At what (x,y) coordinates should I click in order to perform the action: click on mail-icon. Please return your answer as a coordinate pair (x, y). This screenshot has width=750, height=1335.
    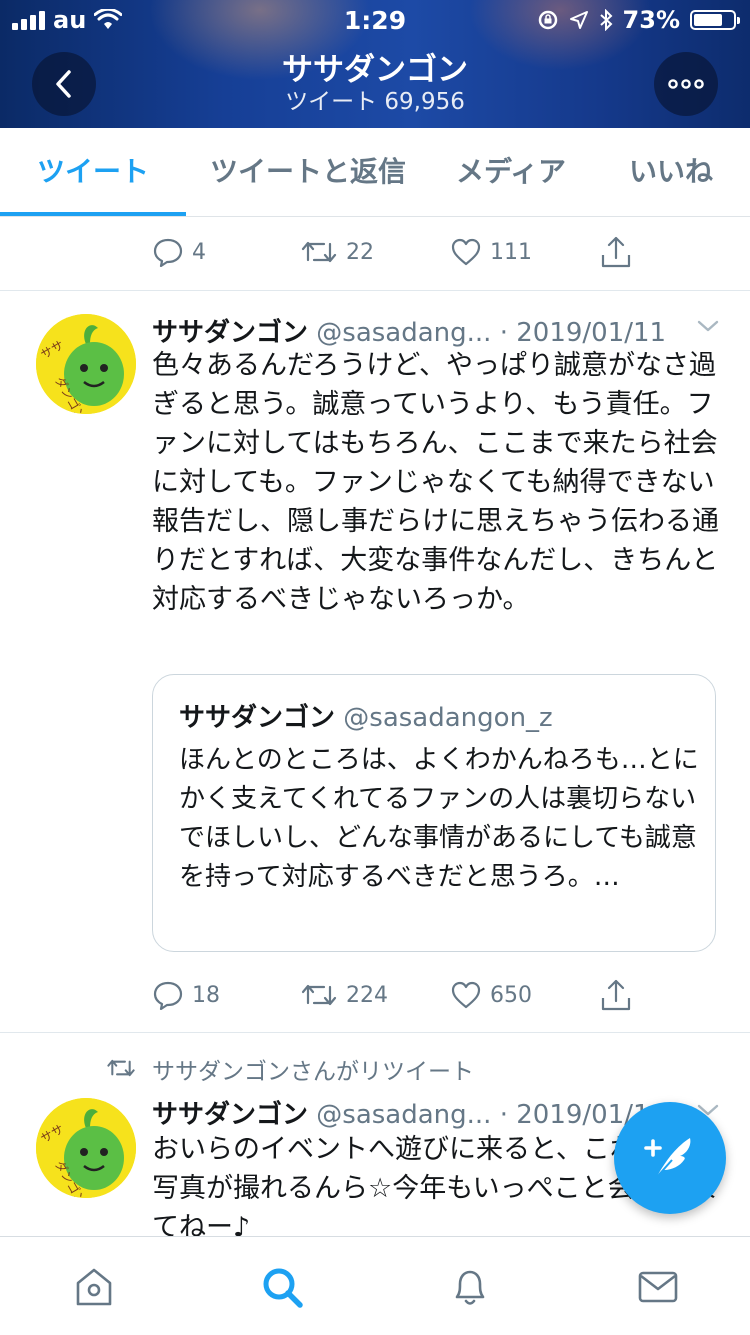
    Looking at the image, I should click on (658, 1287).